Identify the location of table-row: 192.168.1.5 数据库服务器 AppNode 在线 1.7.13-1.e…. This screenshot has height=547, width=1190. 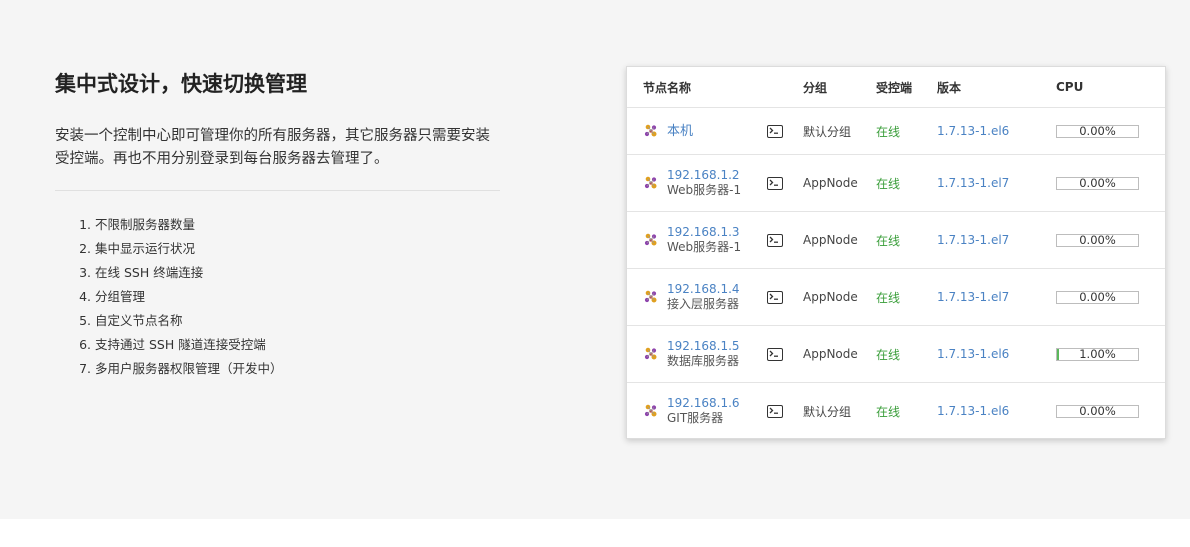
(896, 354).